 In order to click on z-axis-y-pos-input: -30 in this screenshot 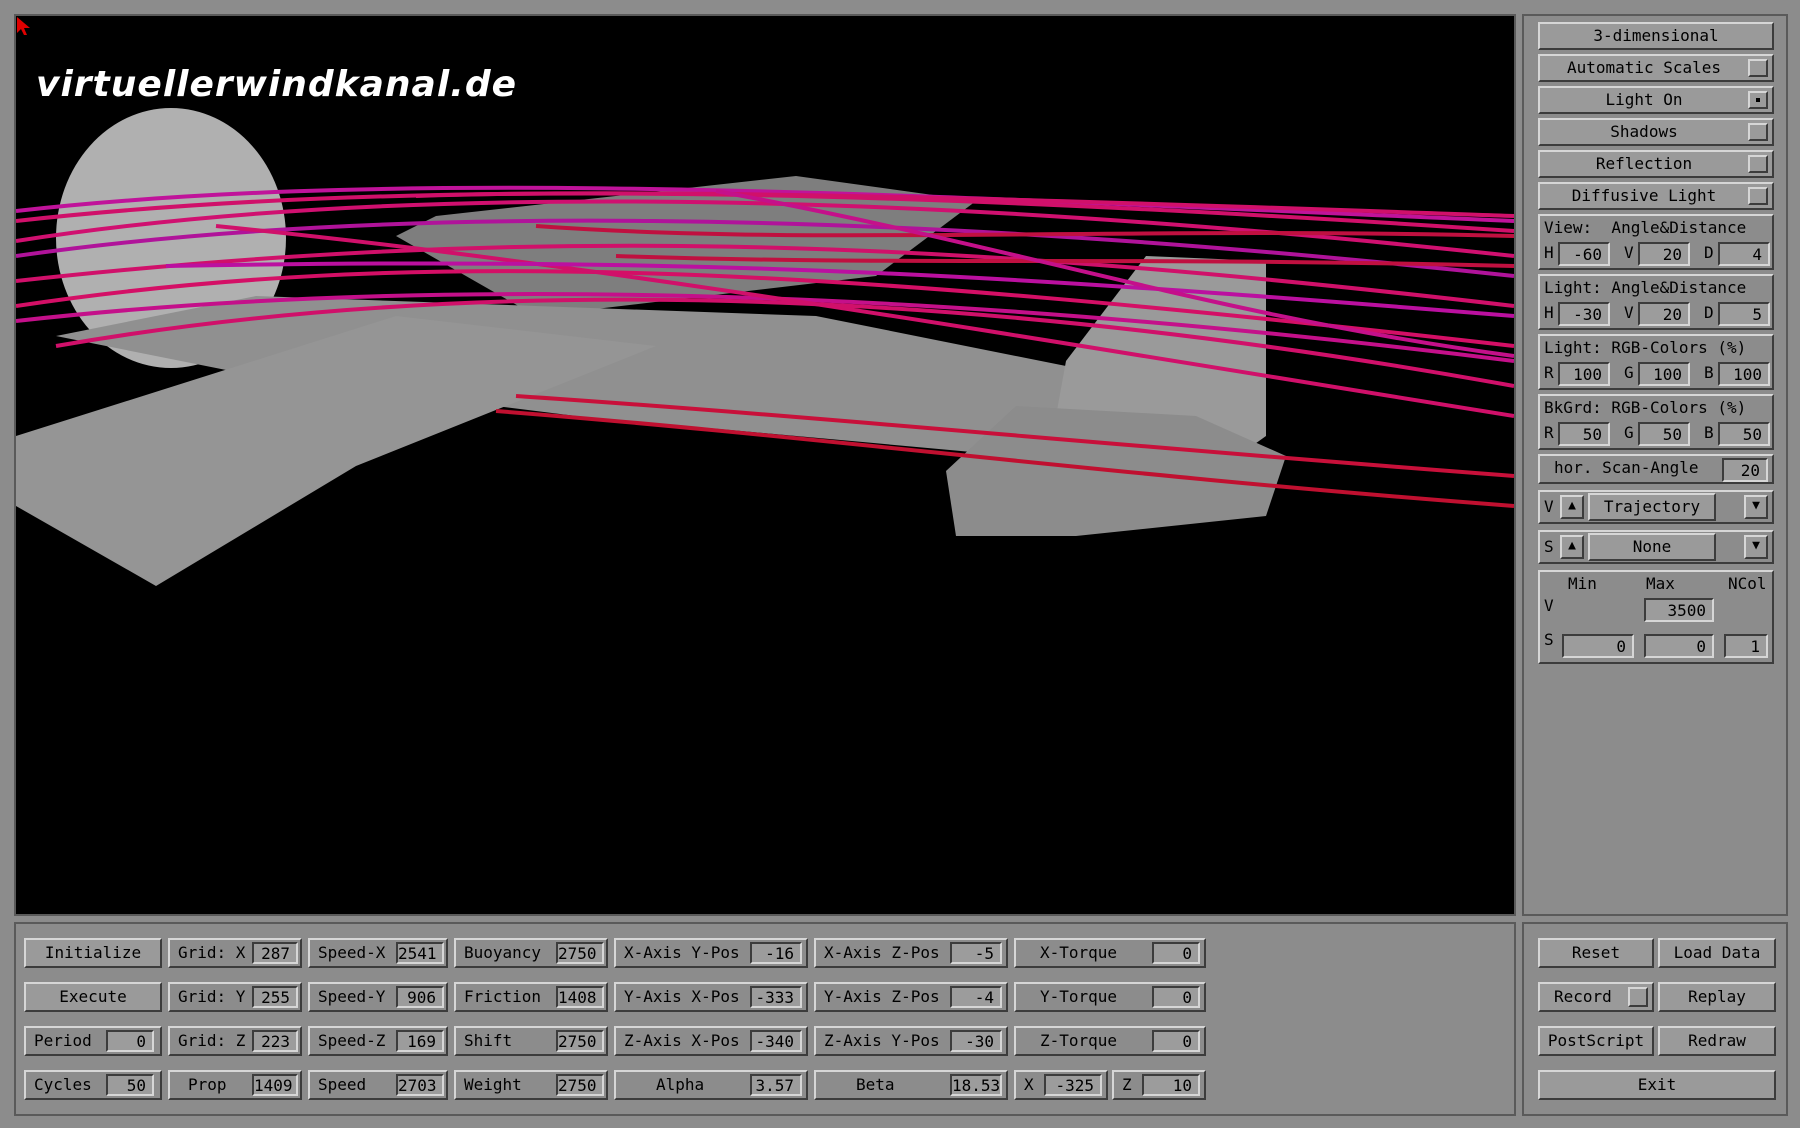, I will do `click(976, 1041)`.